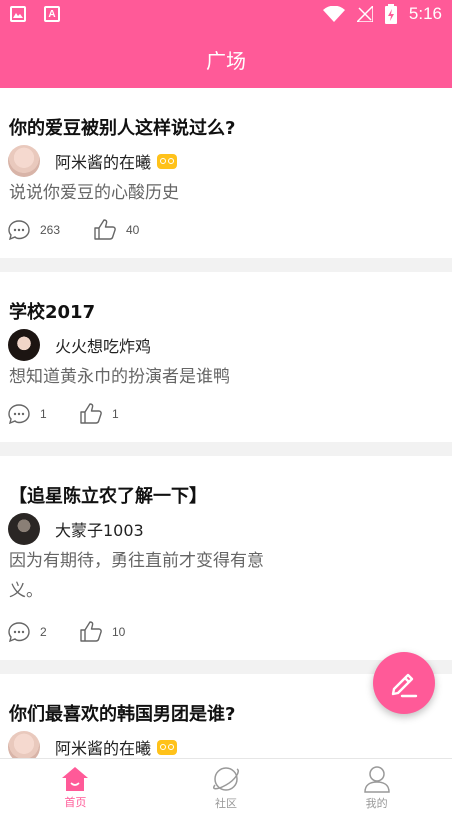  Describe the element at coordinates (226, 15) in the screenshot. I see `status-bar: A 5:16` at that location.